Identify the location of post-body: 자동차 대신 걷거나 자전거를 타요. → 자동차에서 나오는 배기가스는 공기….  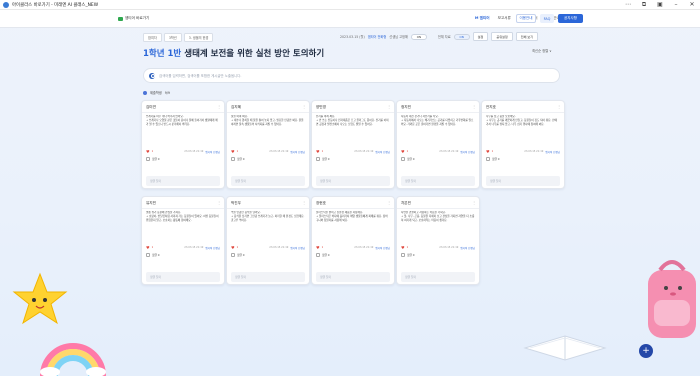
(437, 121).